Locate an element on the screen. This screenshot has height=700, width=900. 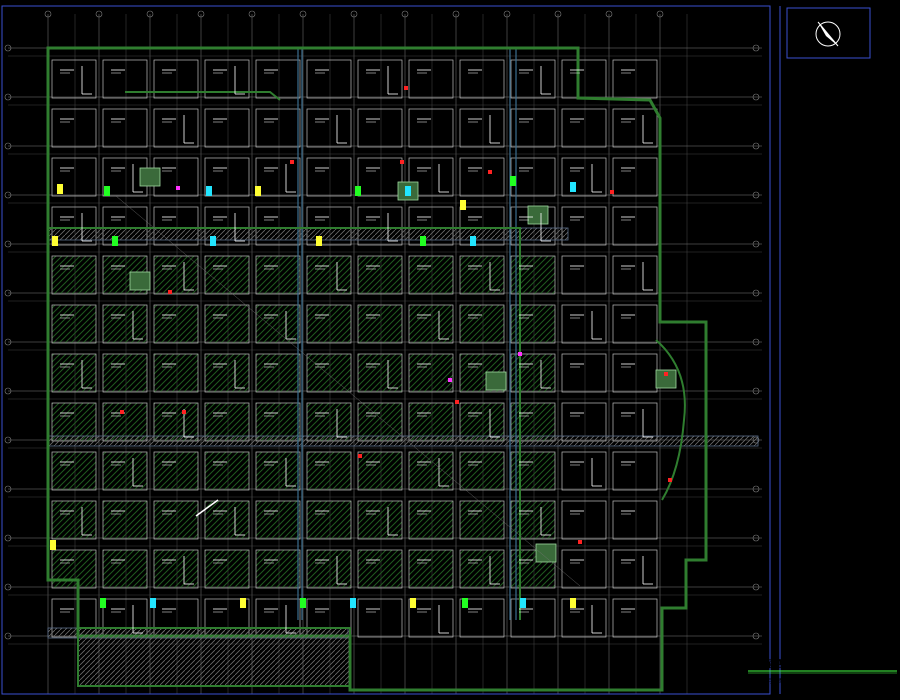
drawing-note: 说明：图纸说明详见结构设计总说明 is located at coordinates (808, 681).